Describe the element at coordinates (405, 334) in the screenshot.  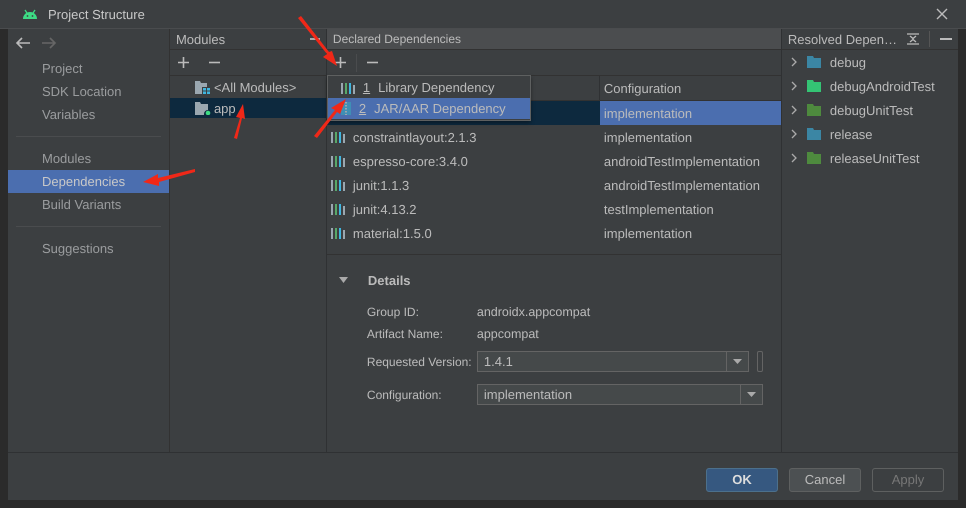
I see `field-label: Artifact Name:` at that location.